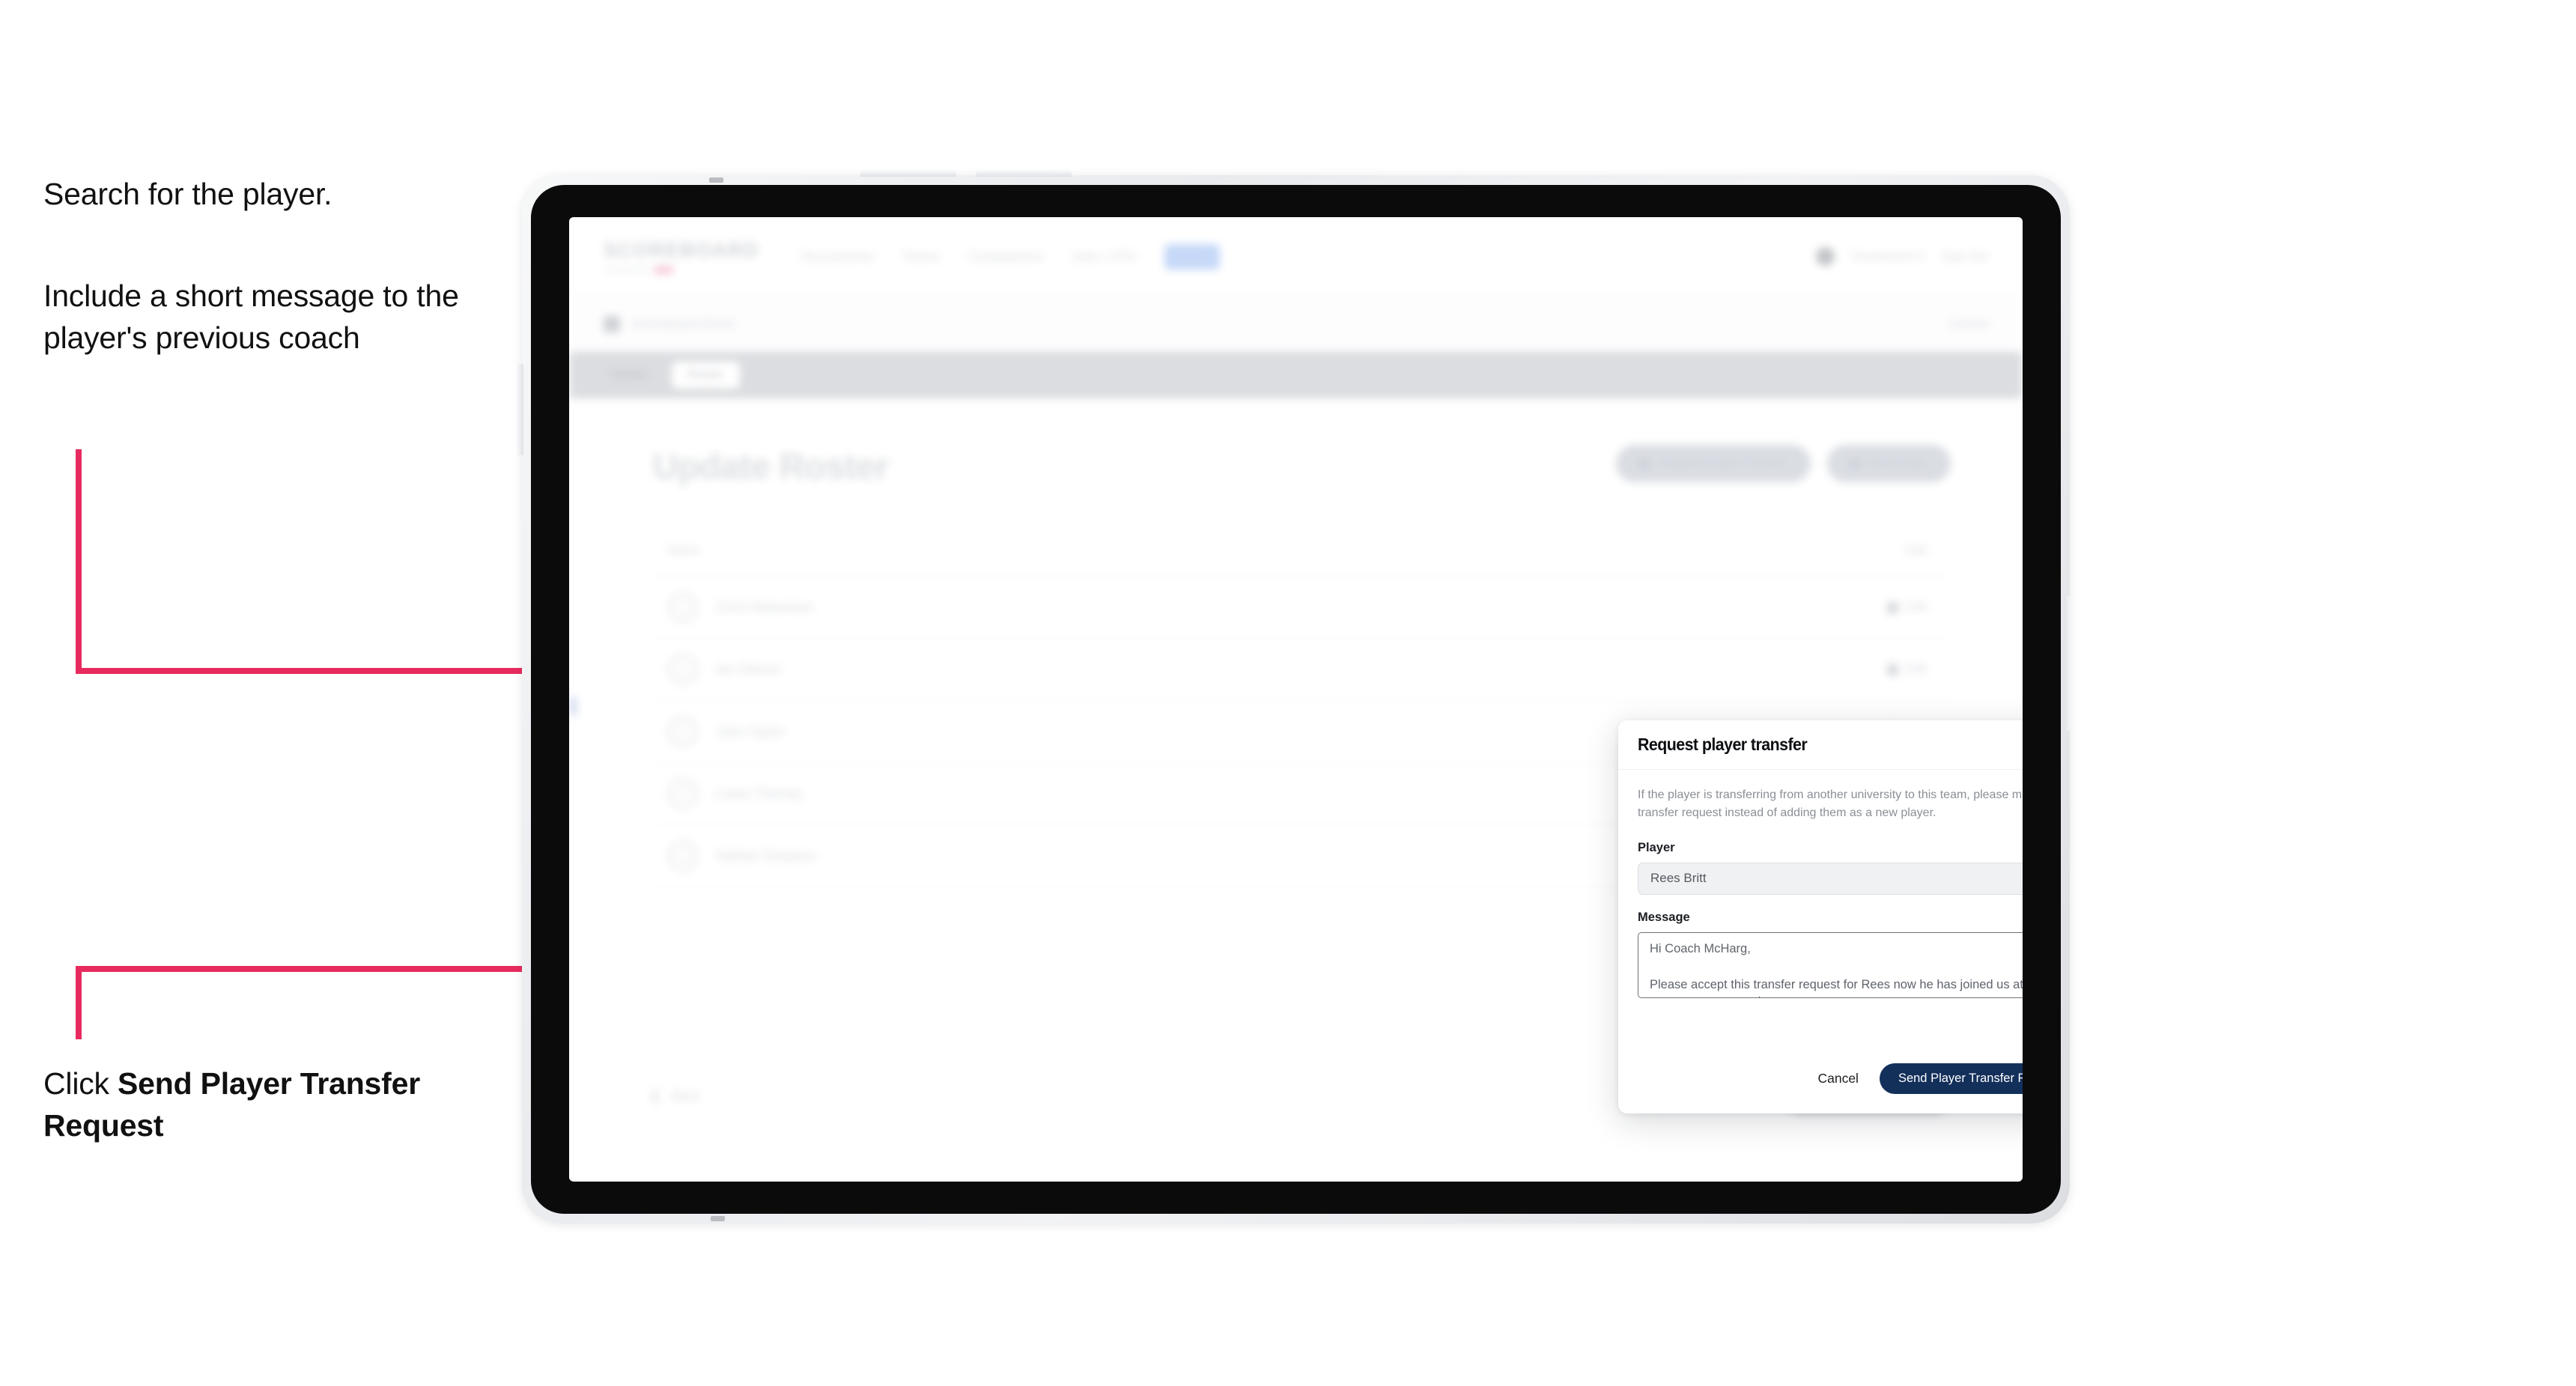  I want to click on speaker-hole, so click(718, 1219).